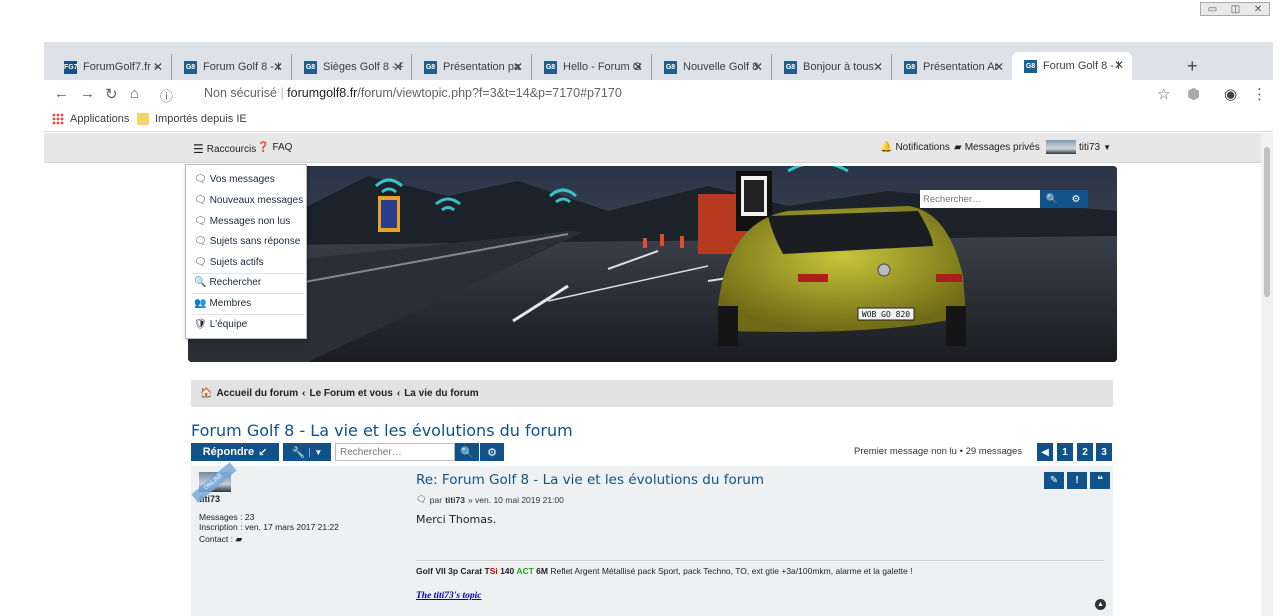 The height and width of the screenshot is (616, 1280). Describe the element at coordinates (227, 282) in the screenshot. I see `dropdown-item-search: 🔍 Rechercher` at that location.